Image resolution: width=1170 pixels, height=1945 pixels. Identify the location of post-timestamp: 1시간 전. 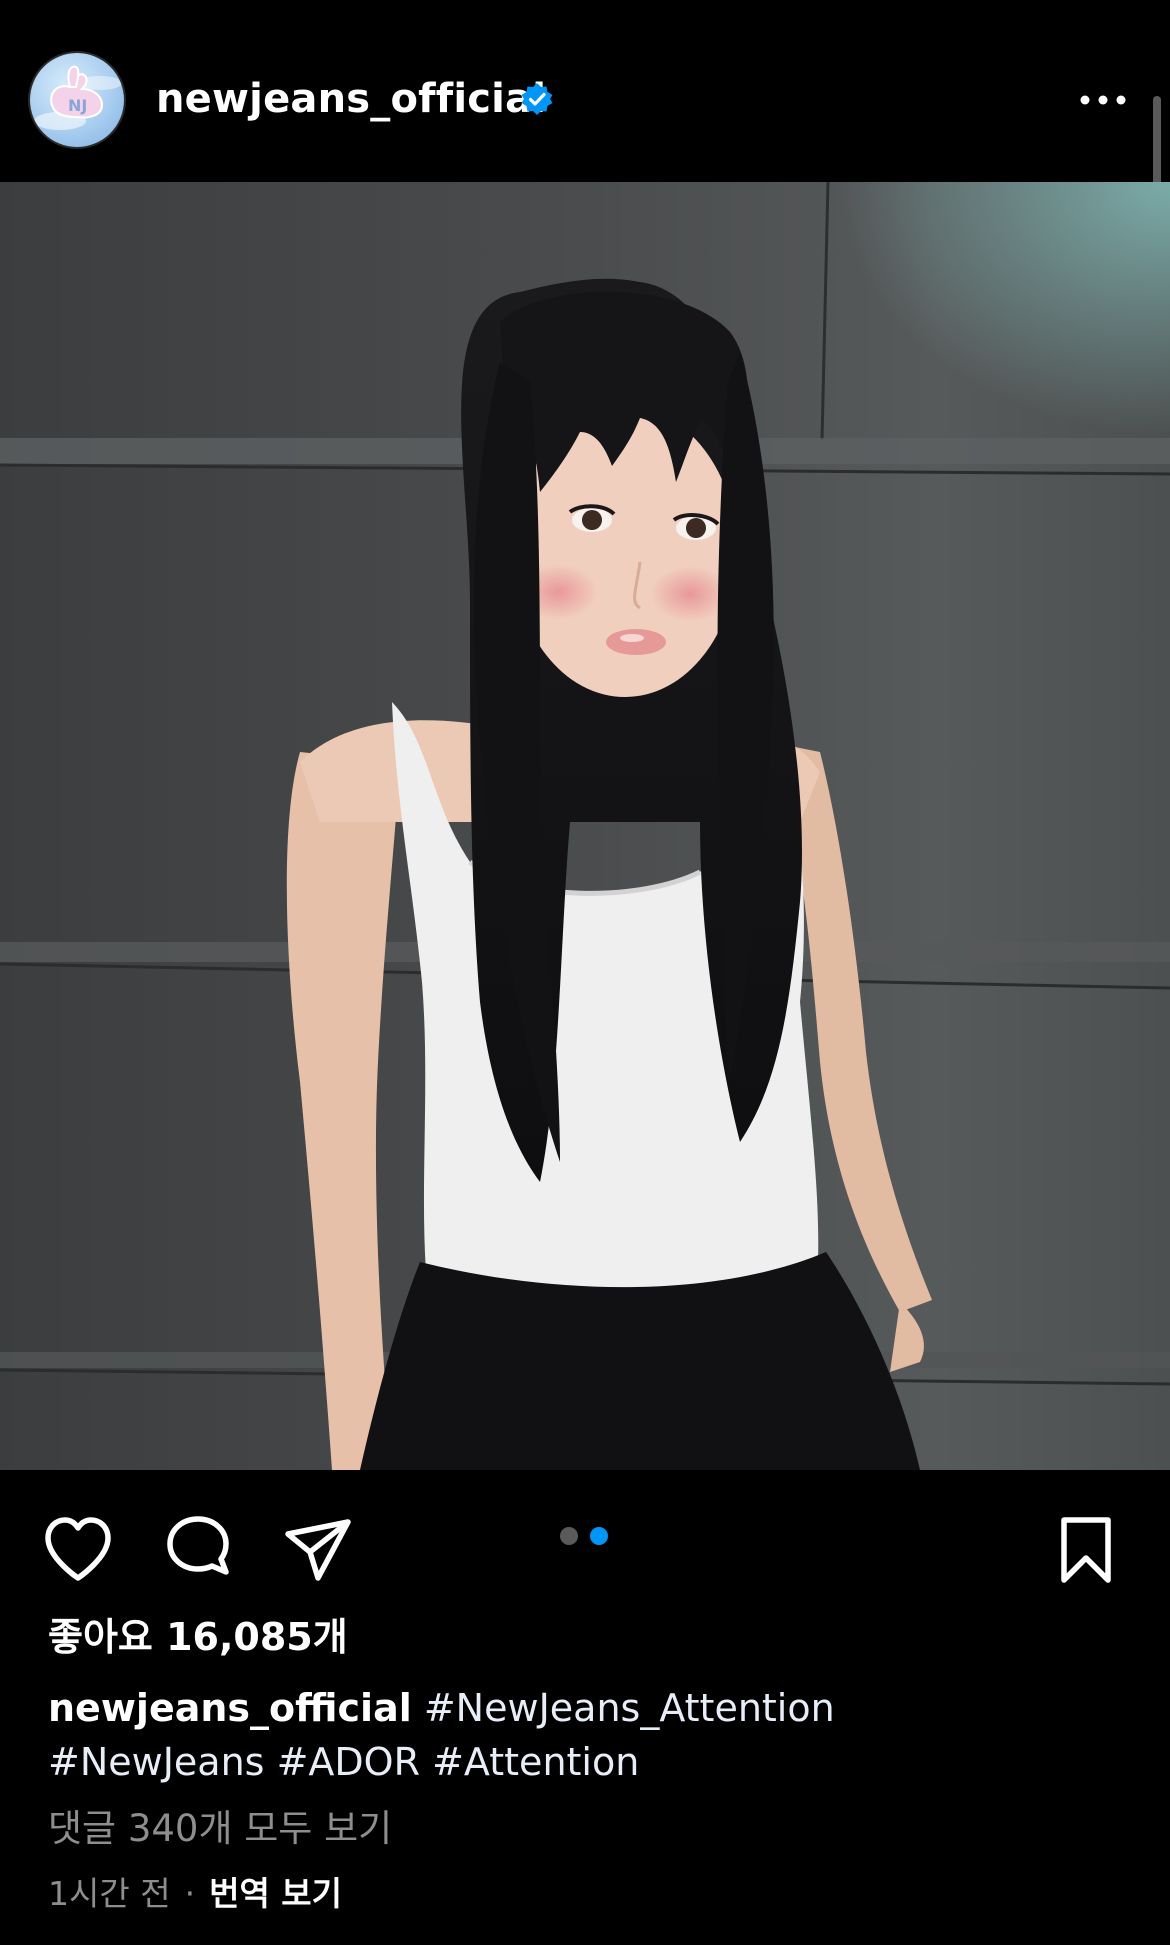
(109, 1893).